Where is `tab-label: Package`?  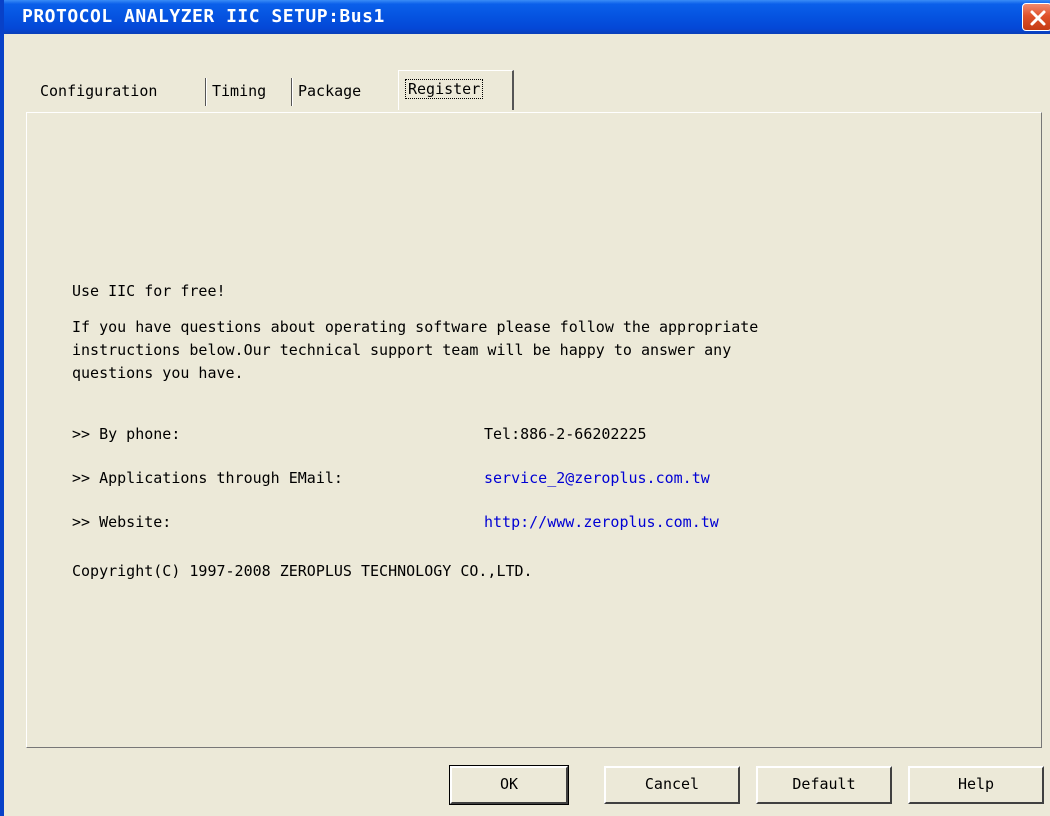
tab-label: Package is located at coordinates (330, 91).